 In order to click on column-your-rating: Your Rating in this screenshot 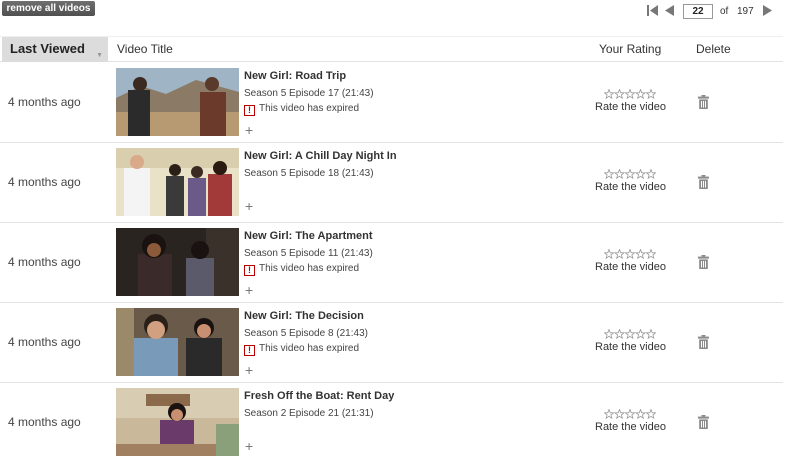, I will do `click(630, 49)`.